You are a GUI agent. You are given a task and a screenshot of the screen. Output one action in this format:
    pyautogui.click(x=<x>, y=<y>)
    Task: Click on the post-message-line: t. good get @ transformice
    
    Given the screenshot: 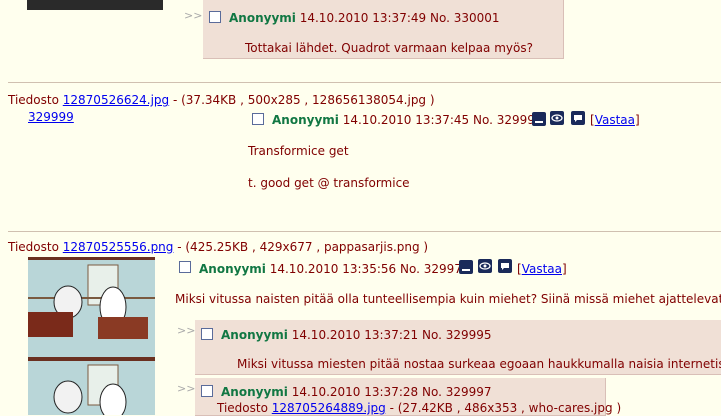 What is the action you would take?
    pyautogui.click(x=329, y=183)
    